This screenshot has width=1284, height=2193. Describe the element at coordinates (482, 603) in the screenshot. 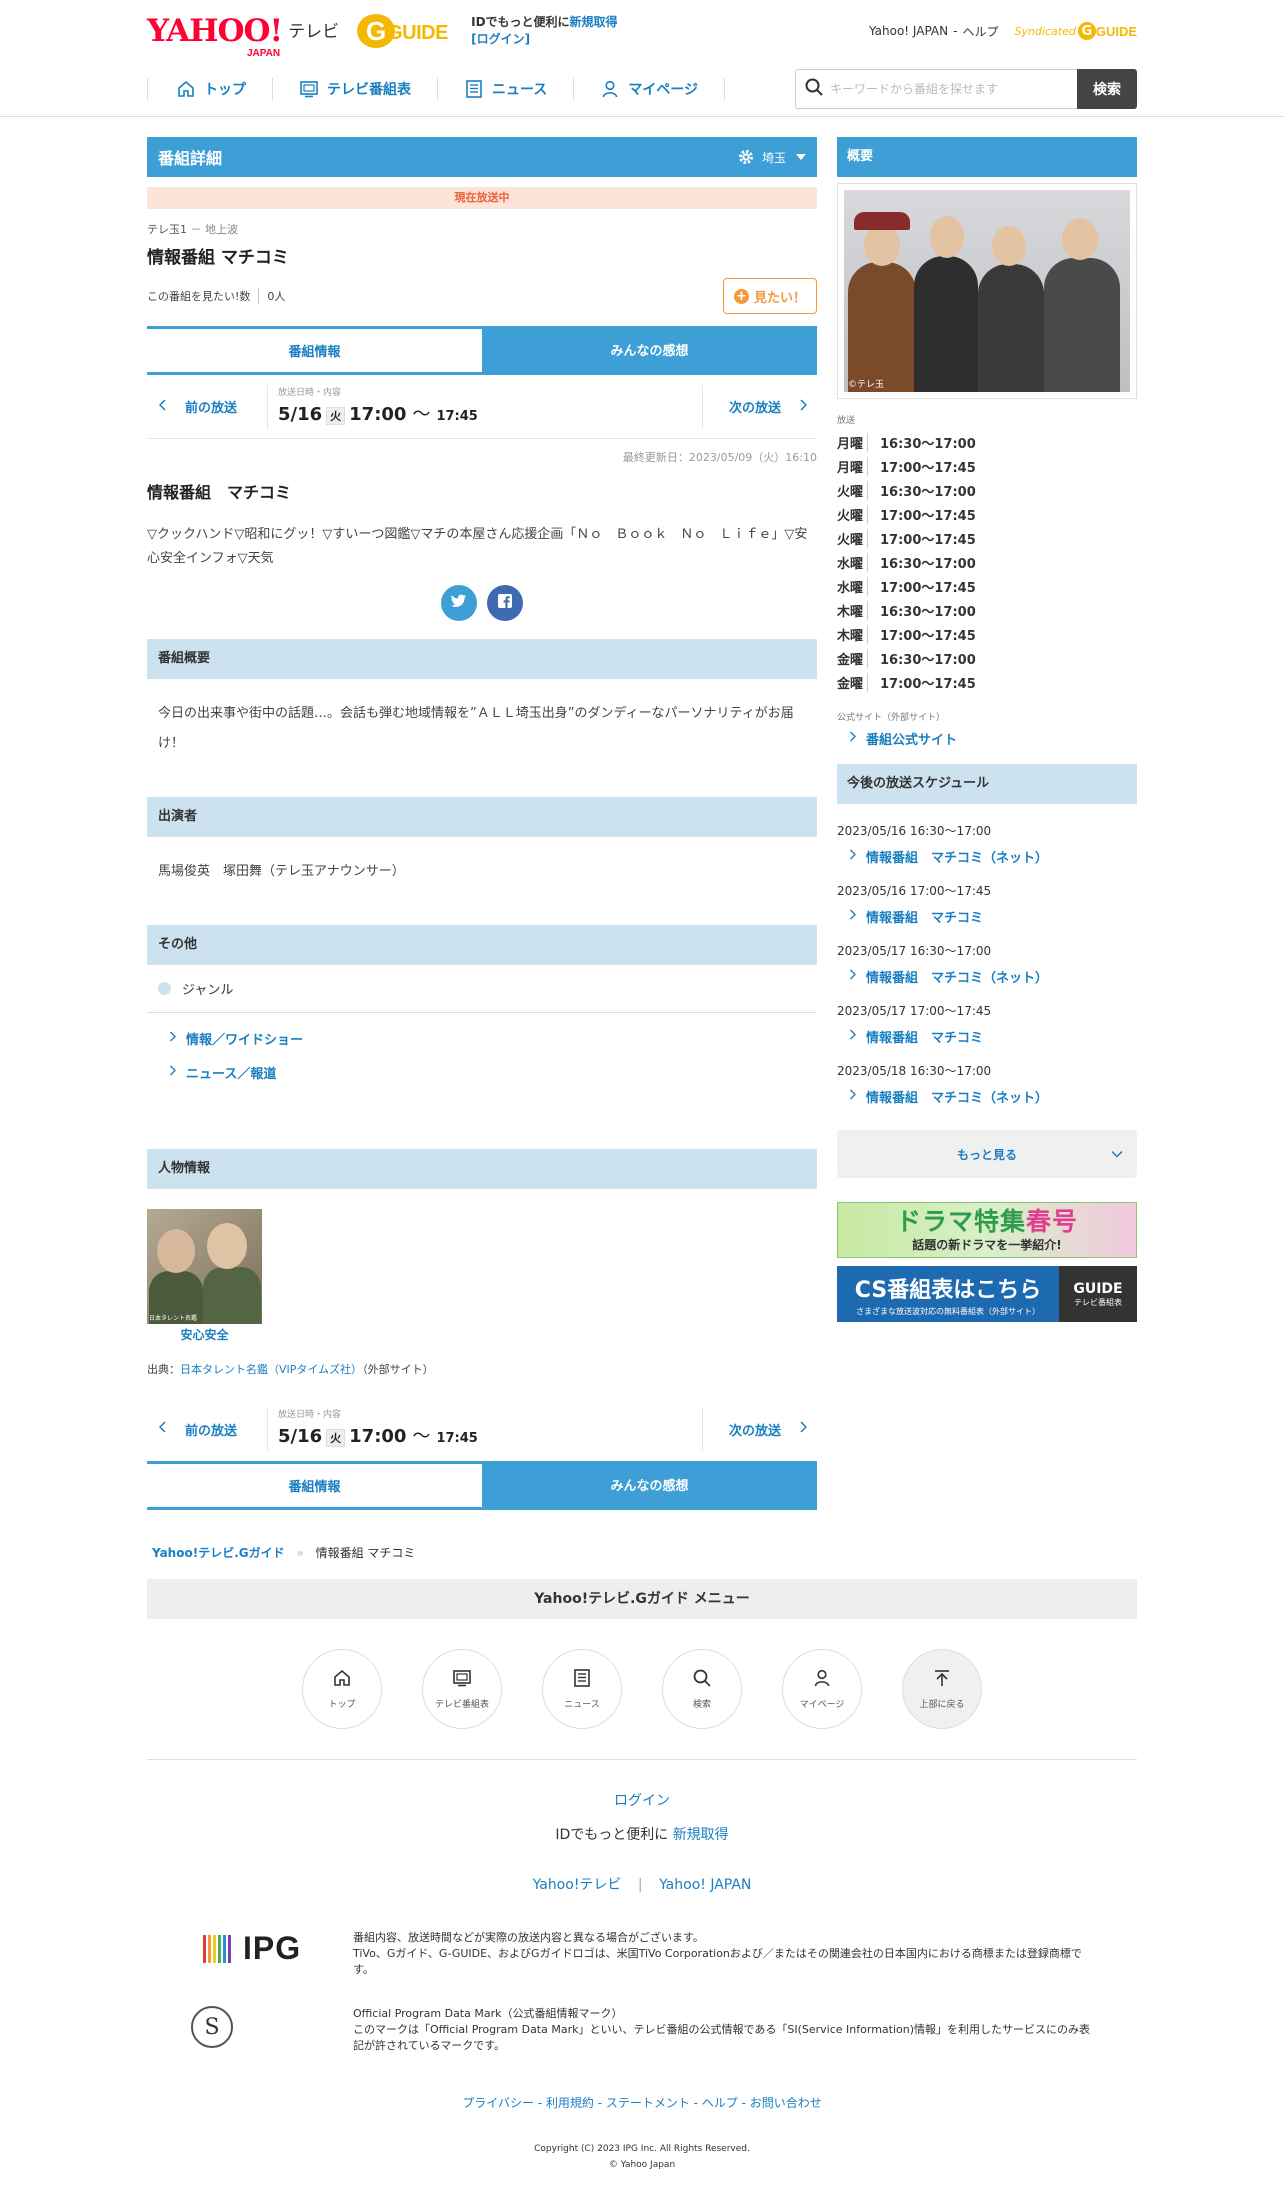

I see `share-buttons` at that location.